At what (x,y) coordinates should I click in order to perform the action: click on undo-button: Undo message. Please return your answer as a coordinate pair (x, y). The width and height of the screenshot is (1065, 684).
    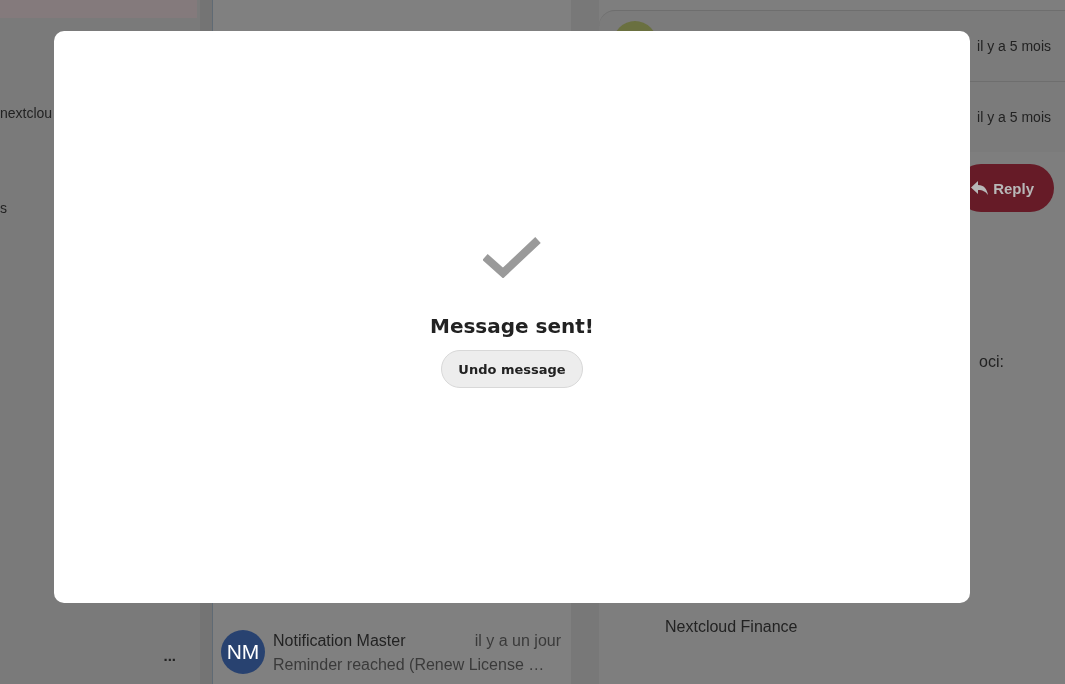
    Looking at the image, I should click on (512, 369).